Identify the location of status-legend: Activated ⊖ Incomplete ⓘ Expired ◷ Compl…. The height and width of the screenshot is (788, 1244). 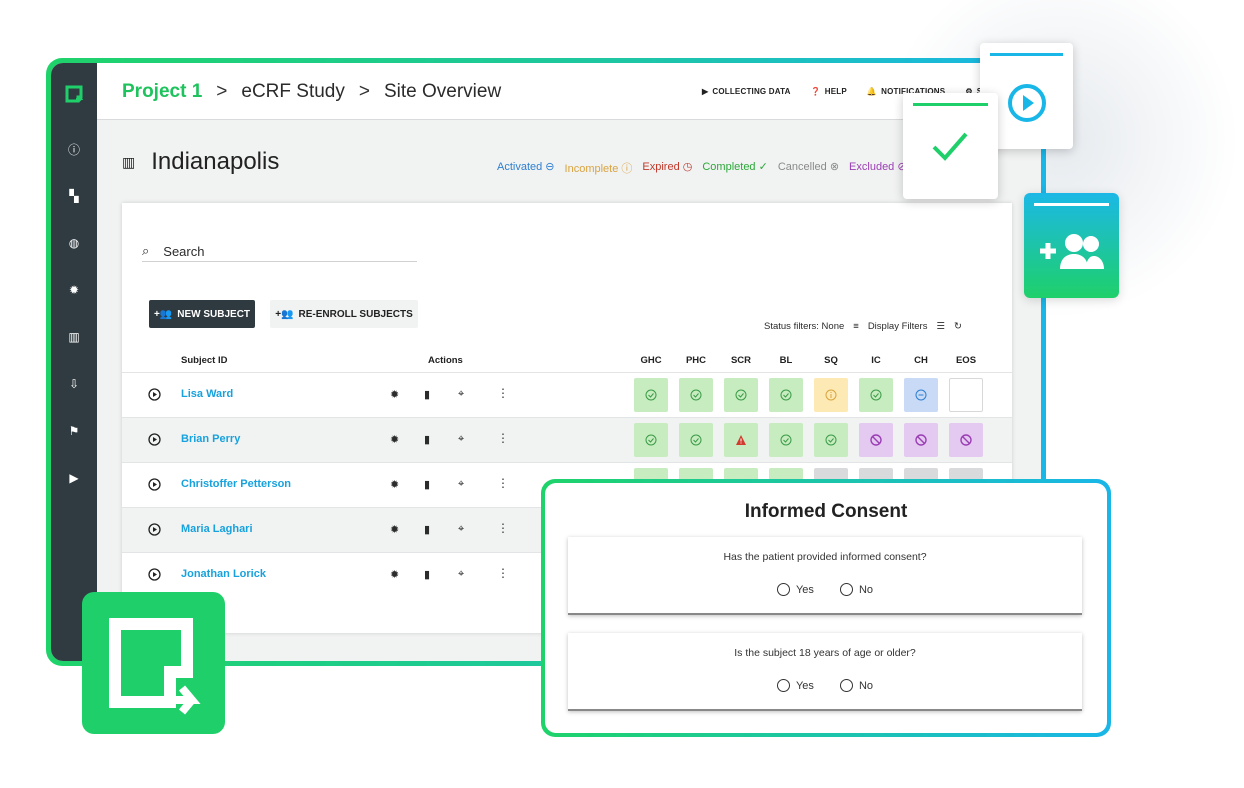
(702, 168).